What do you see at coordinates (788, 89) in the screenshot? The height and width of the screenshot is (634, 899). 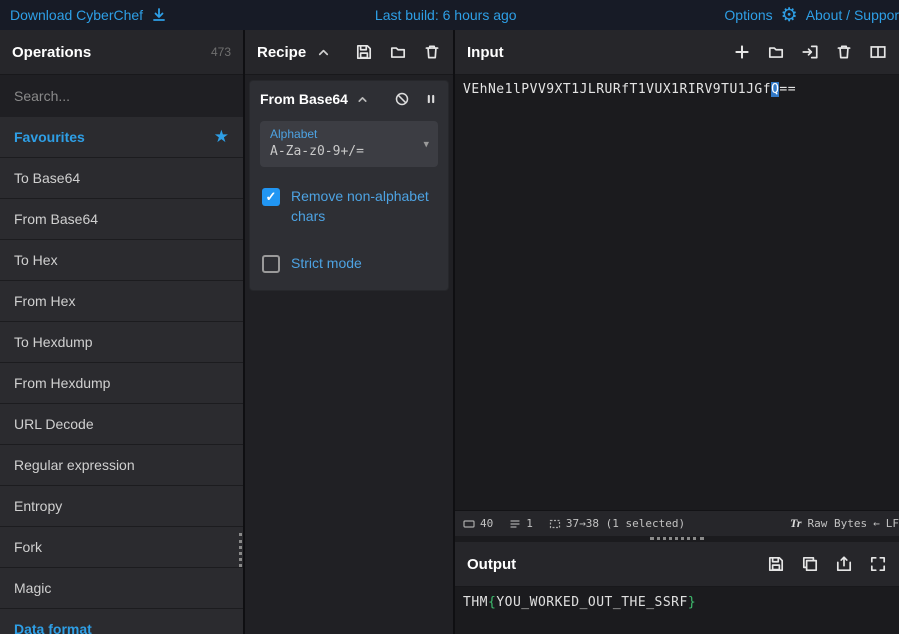 I see `input-text: ==` at bounding box center [788, 89].